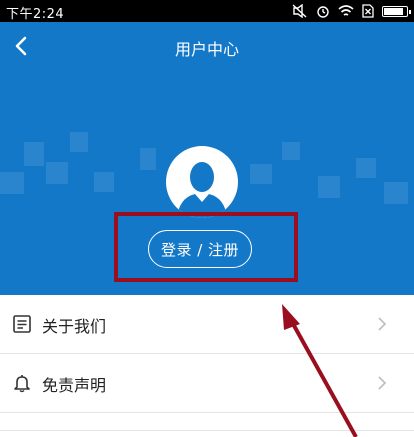 Image resolution: width=414 pixels, height=437 pixels. What do you see at coordinates (22, 384) in the screenshot?
I see `bell-icon` at bounding box center [22, 384].